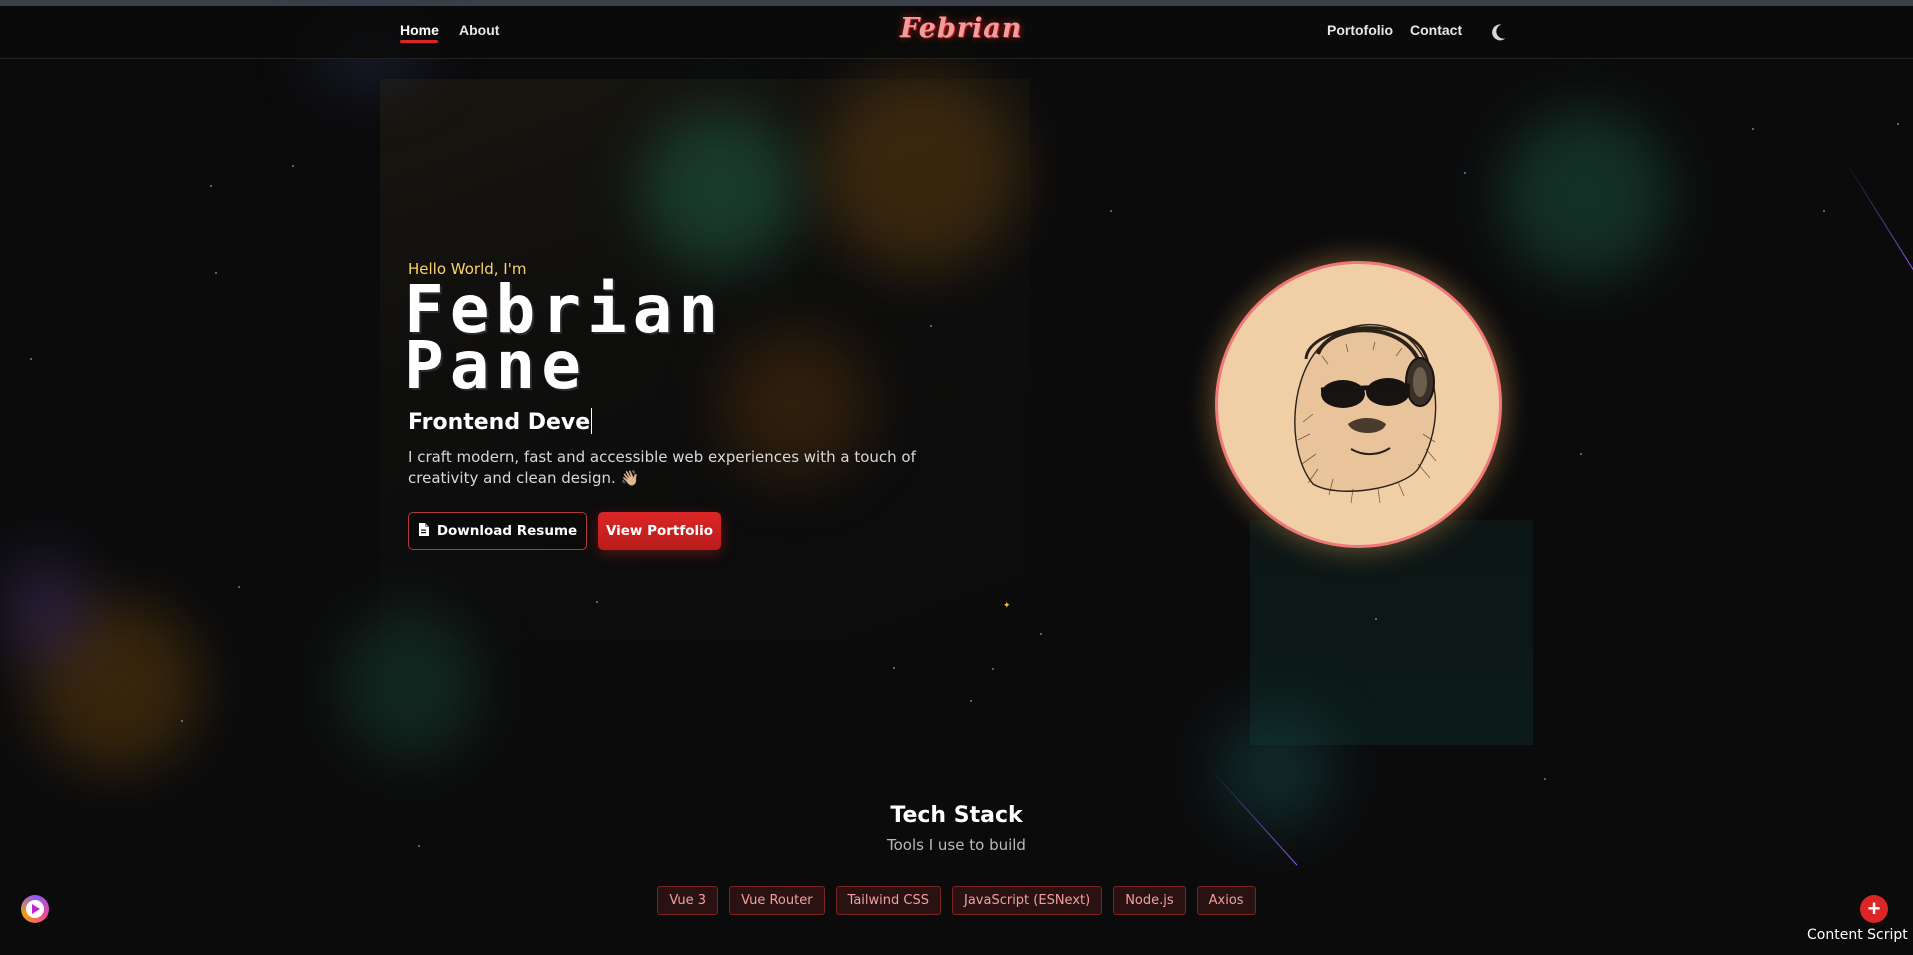 The image size is (1913, 955). I want to click on play-icon, so click(35, 909).